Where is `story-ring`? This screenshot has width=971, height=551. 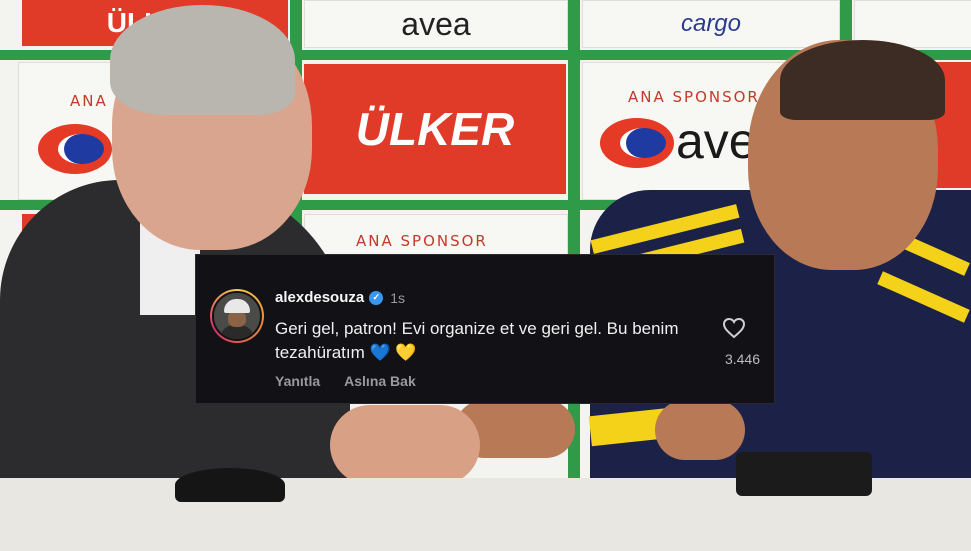 story-ring is located at coordinates (237, 316).